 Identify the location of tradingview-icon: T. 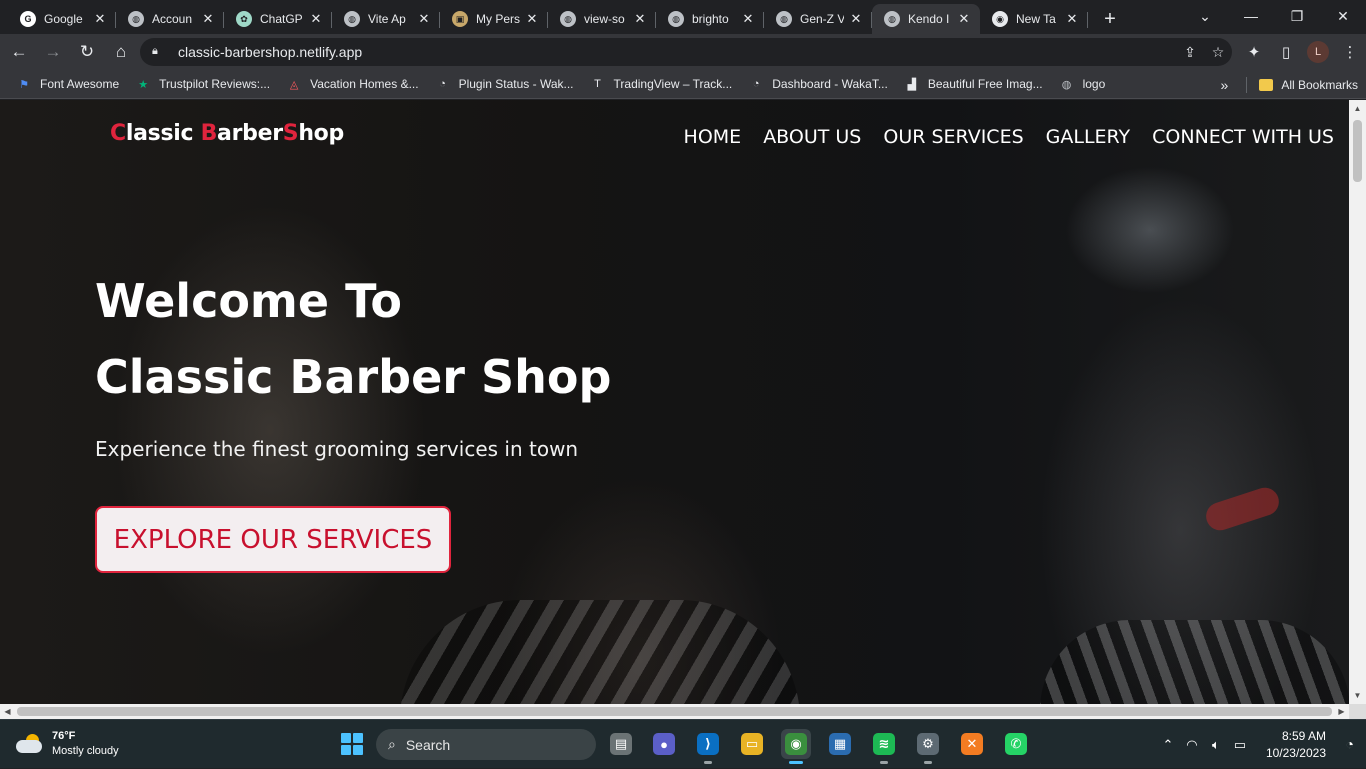
(597, 84).